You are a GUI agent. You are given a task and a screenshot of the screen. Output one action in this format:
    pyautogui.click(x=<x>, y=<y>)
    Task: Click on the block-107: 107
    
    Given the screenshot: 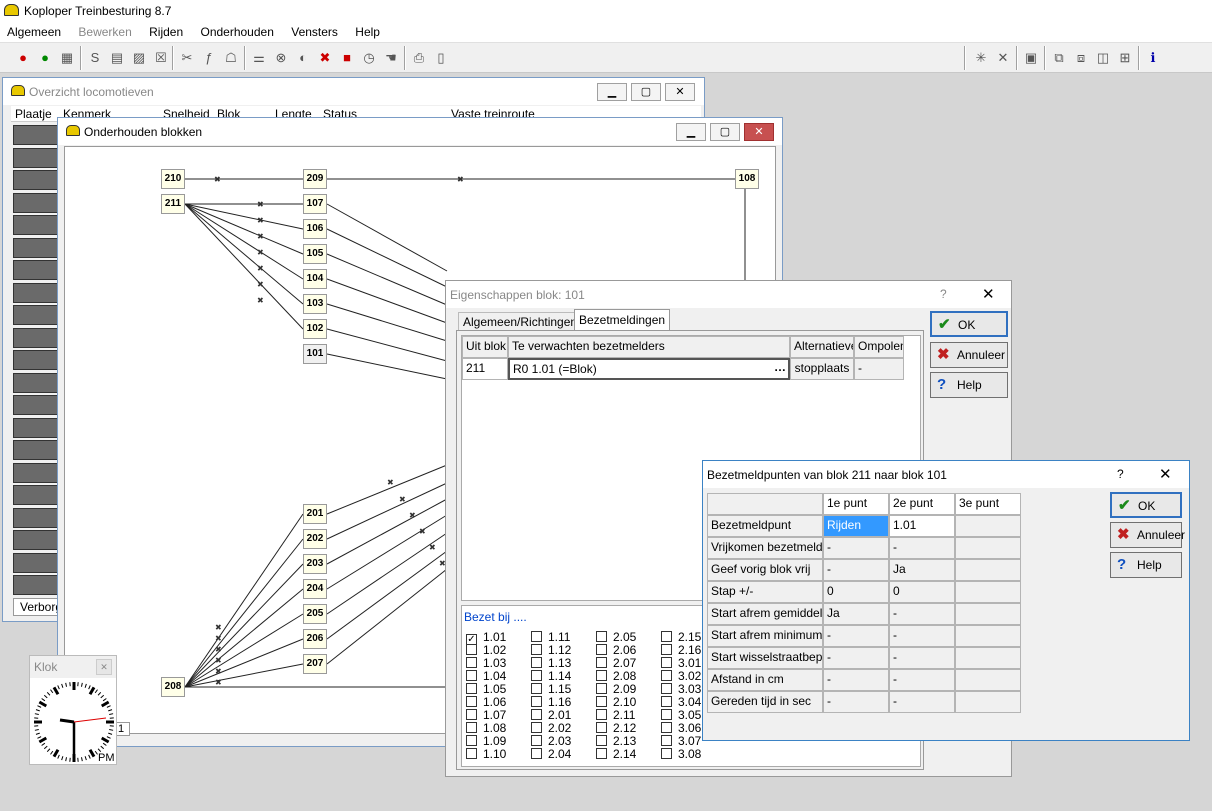 What is the action you would take?
    pyautogui.click(x=315, y=204)
    